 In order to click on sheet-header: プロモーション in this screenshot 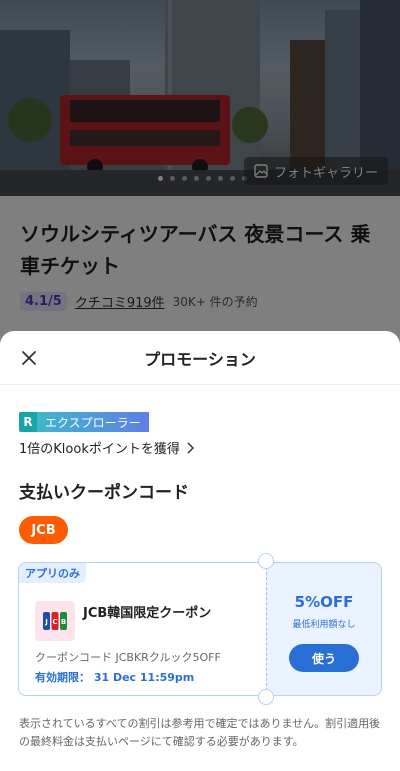, I will do `click(200, 358)`.